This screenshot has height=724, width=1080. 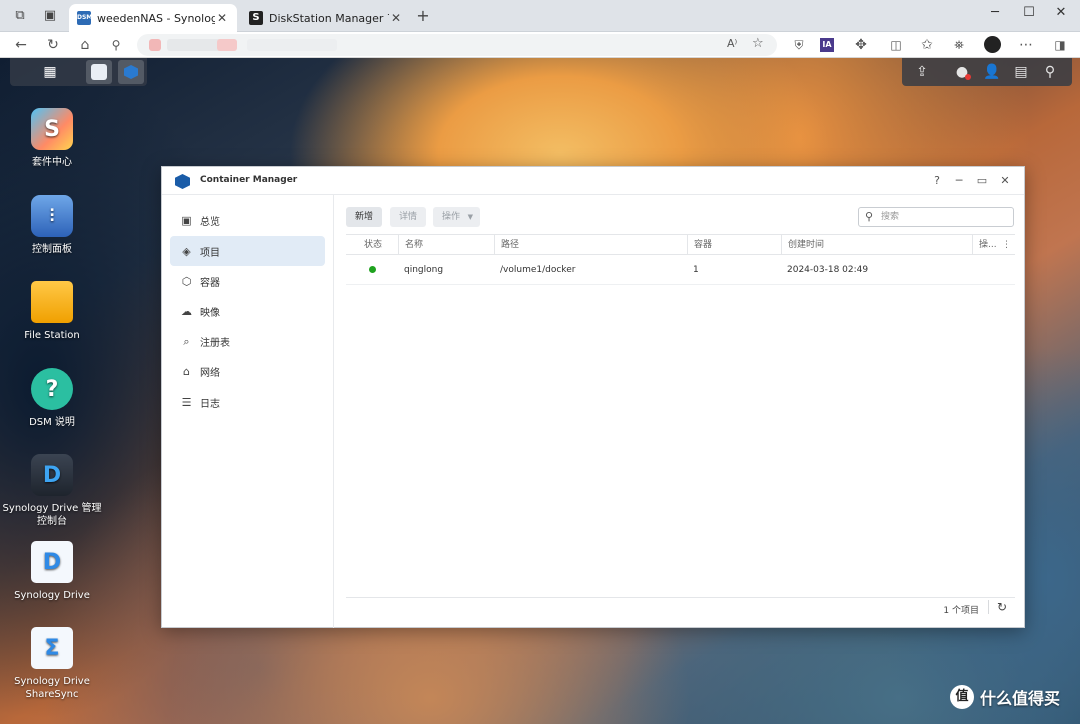 I want to click on container-manager-icon, so click(x=182, y=181).